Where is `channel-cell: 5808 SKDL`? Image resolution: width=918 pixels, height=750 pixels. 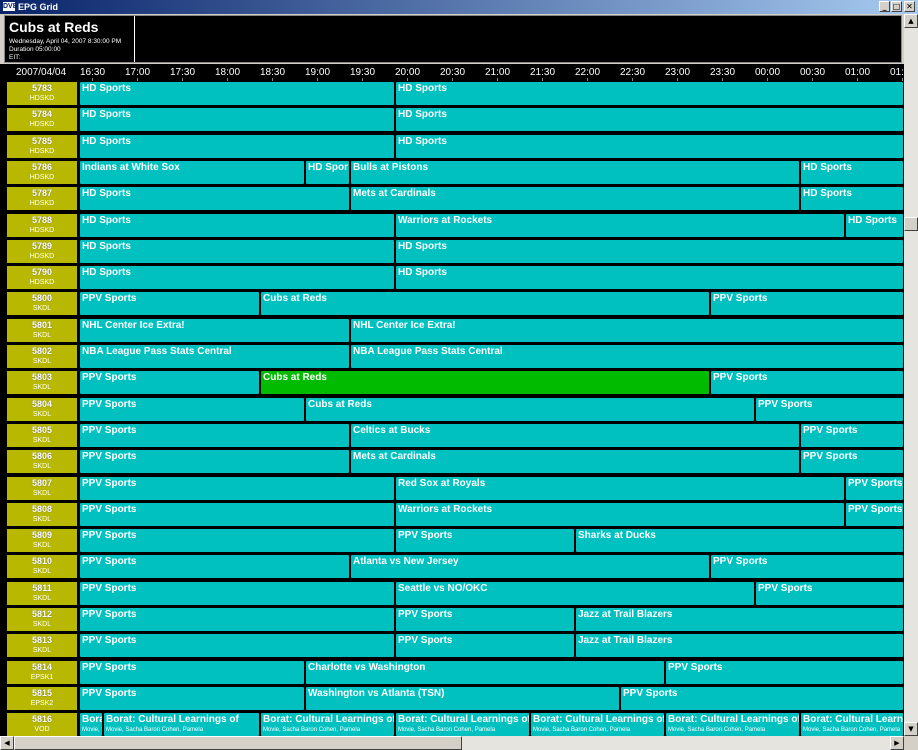 channel-cell: 5808 SKDL is located at coordinates (42, 514).